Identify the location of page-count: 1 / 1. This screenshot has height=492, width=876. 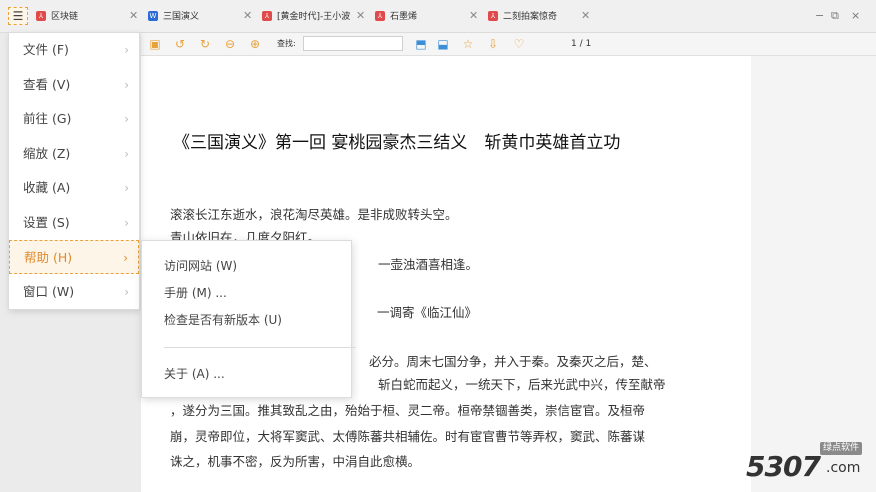
(581, 44).